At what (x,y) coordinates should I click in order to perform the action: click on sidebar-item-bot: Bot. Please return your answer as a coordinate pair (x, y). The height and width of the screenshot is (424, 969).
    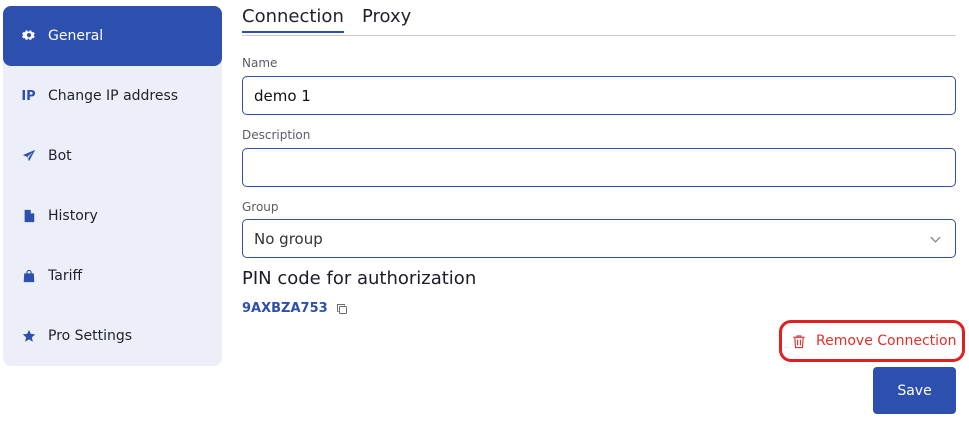
    Looking at the image, I should click on (112, 156).